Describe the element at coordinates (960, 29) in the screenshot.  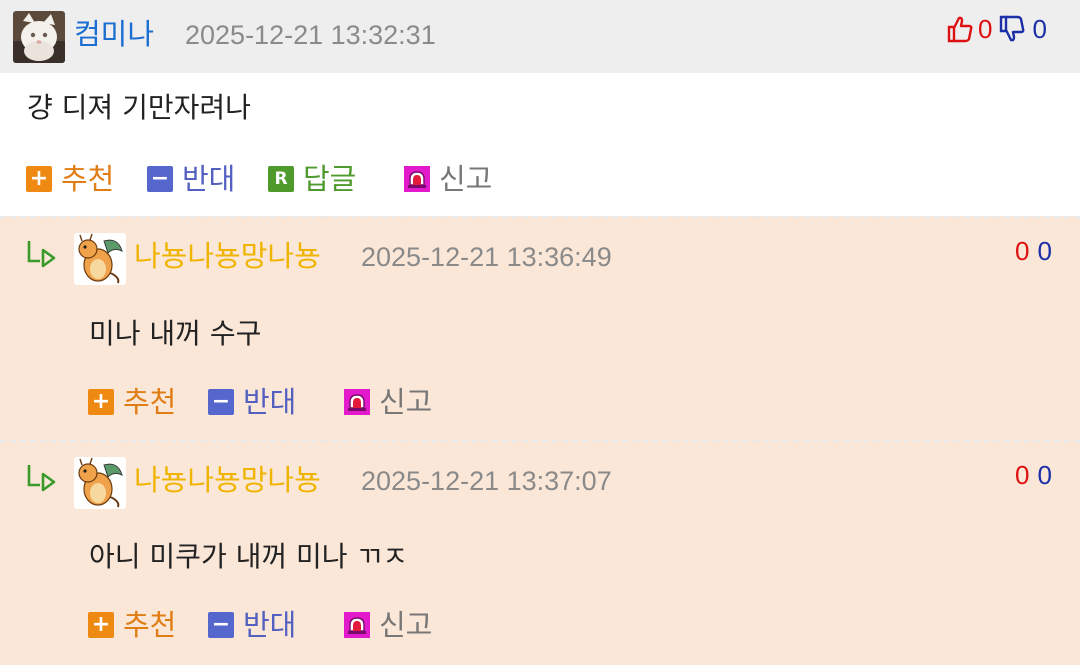
I see `thumbs-up-icon` at that location.